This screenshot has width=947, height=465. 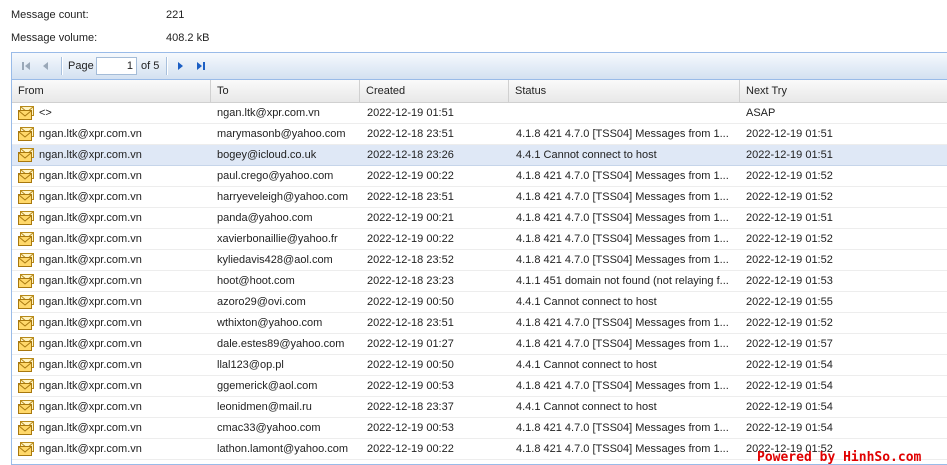 What do you see at coordinates (26, 66) in the screenshot?
I see `first-page-button` at bounding box center [26, 66].